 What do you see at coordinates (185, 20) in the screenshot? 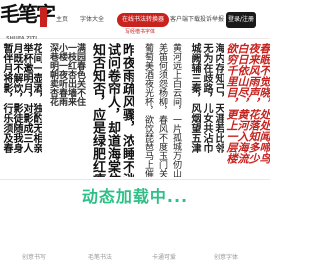
I see `nav-download: 客户端下载` at bounding box center [185, 20].